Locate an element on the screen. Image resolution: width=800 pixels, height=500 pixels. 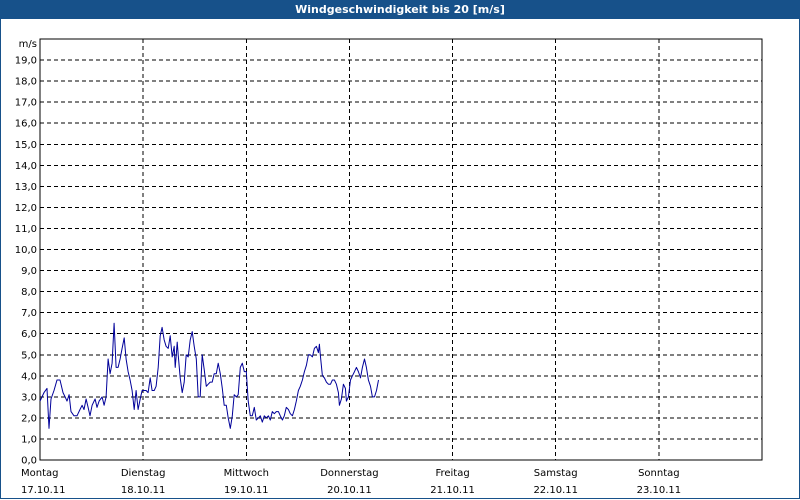
x-tick-day-label: Mittwoch is located at coordinates (246, 473).